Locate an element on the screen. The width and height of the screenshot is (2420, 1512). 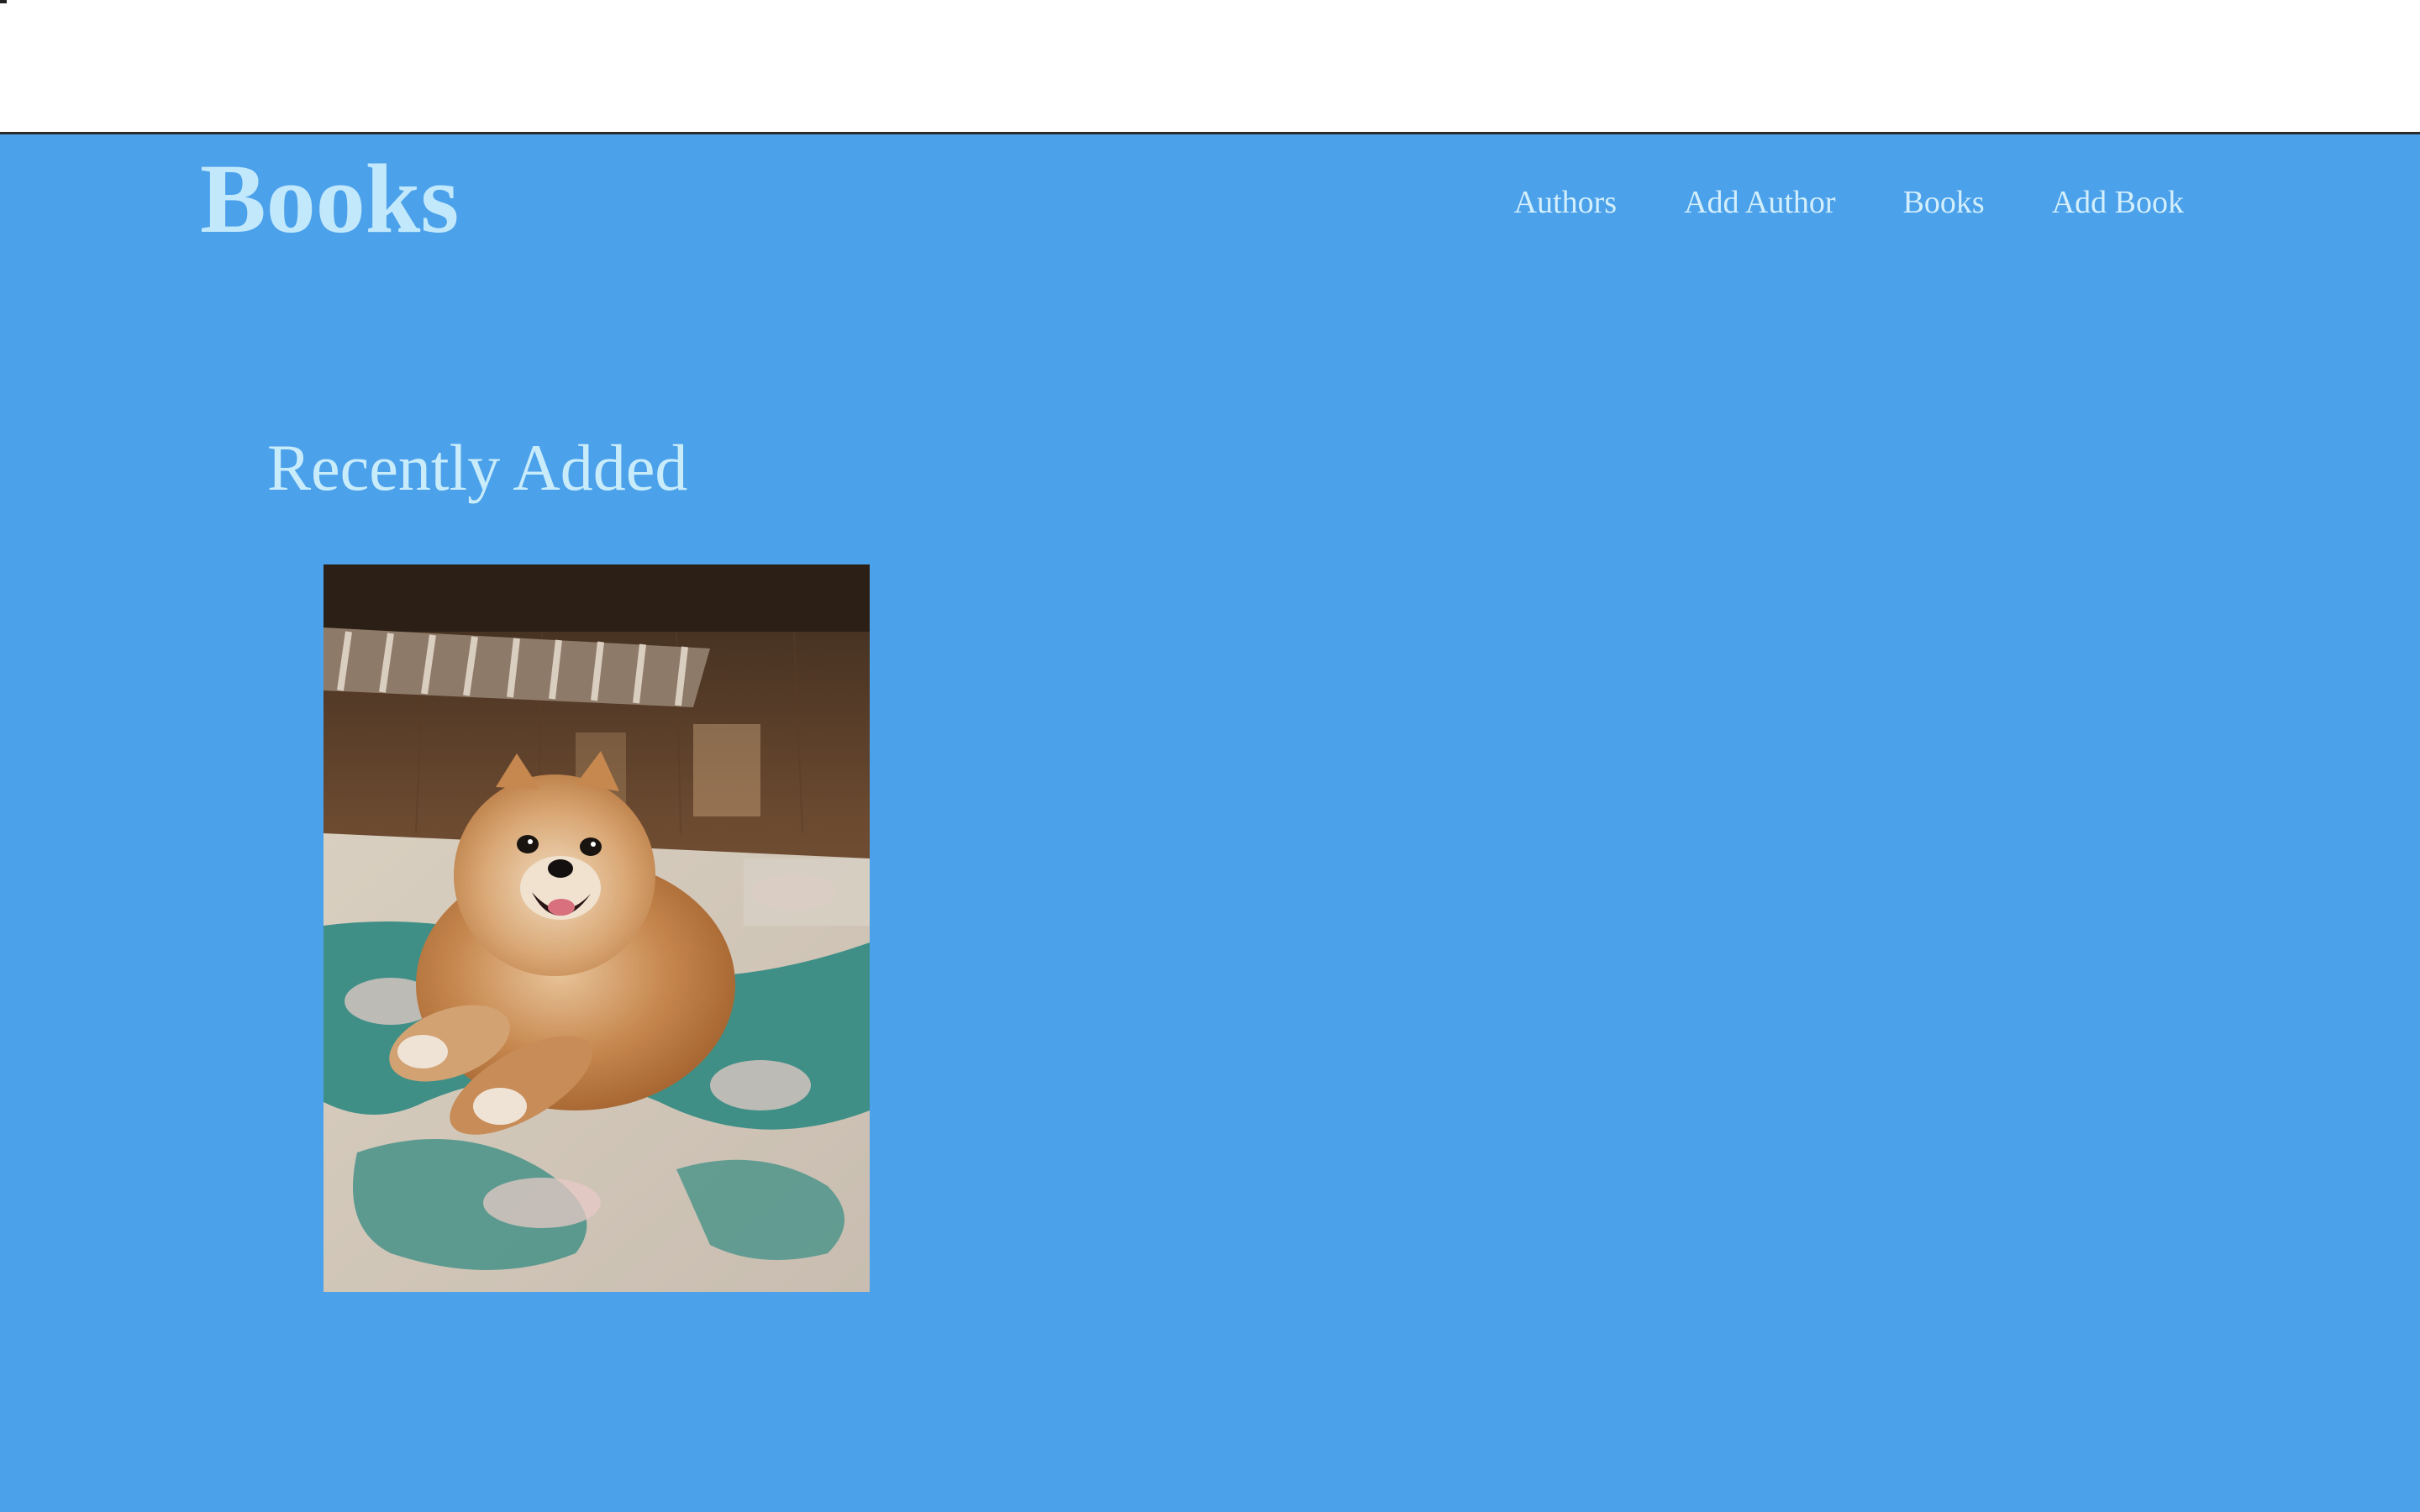
book-cover-image is located at coordinates (597, 928).